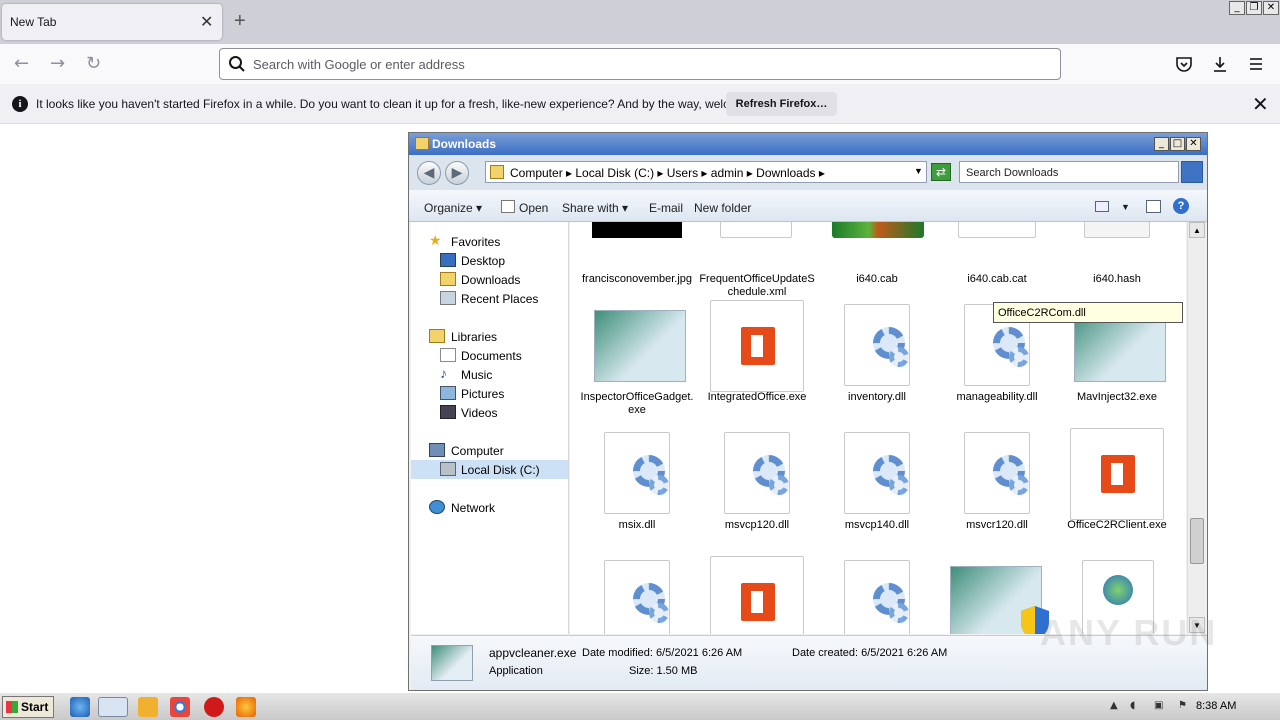 Image resolution: width=1280 pixels, height=720 pixels. Describe the element at coordinates (148, 707) in the screenshot. I see `media-player-icon` at that location.